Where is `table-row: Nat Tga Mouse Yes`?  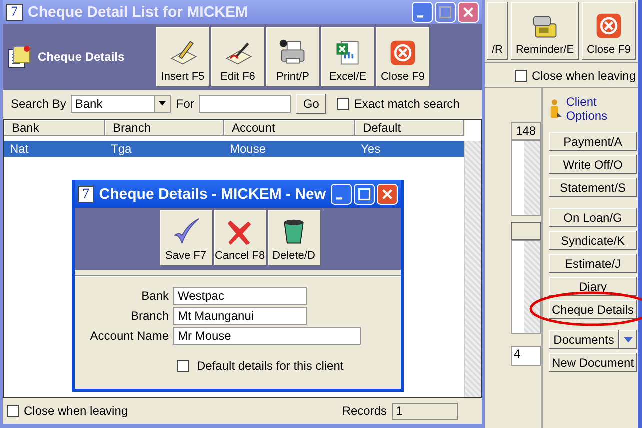 table-row: Nat Tga Mouse Yes is located at coordinates (234, 149).